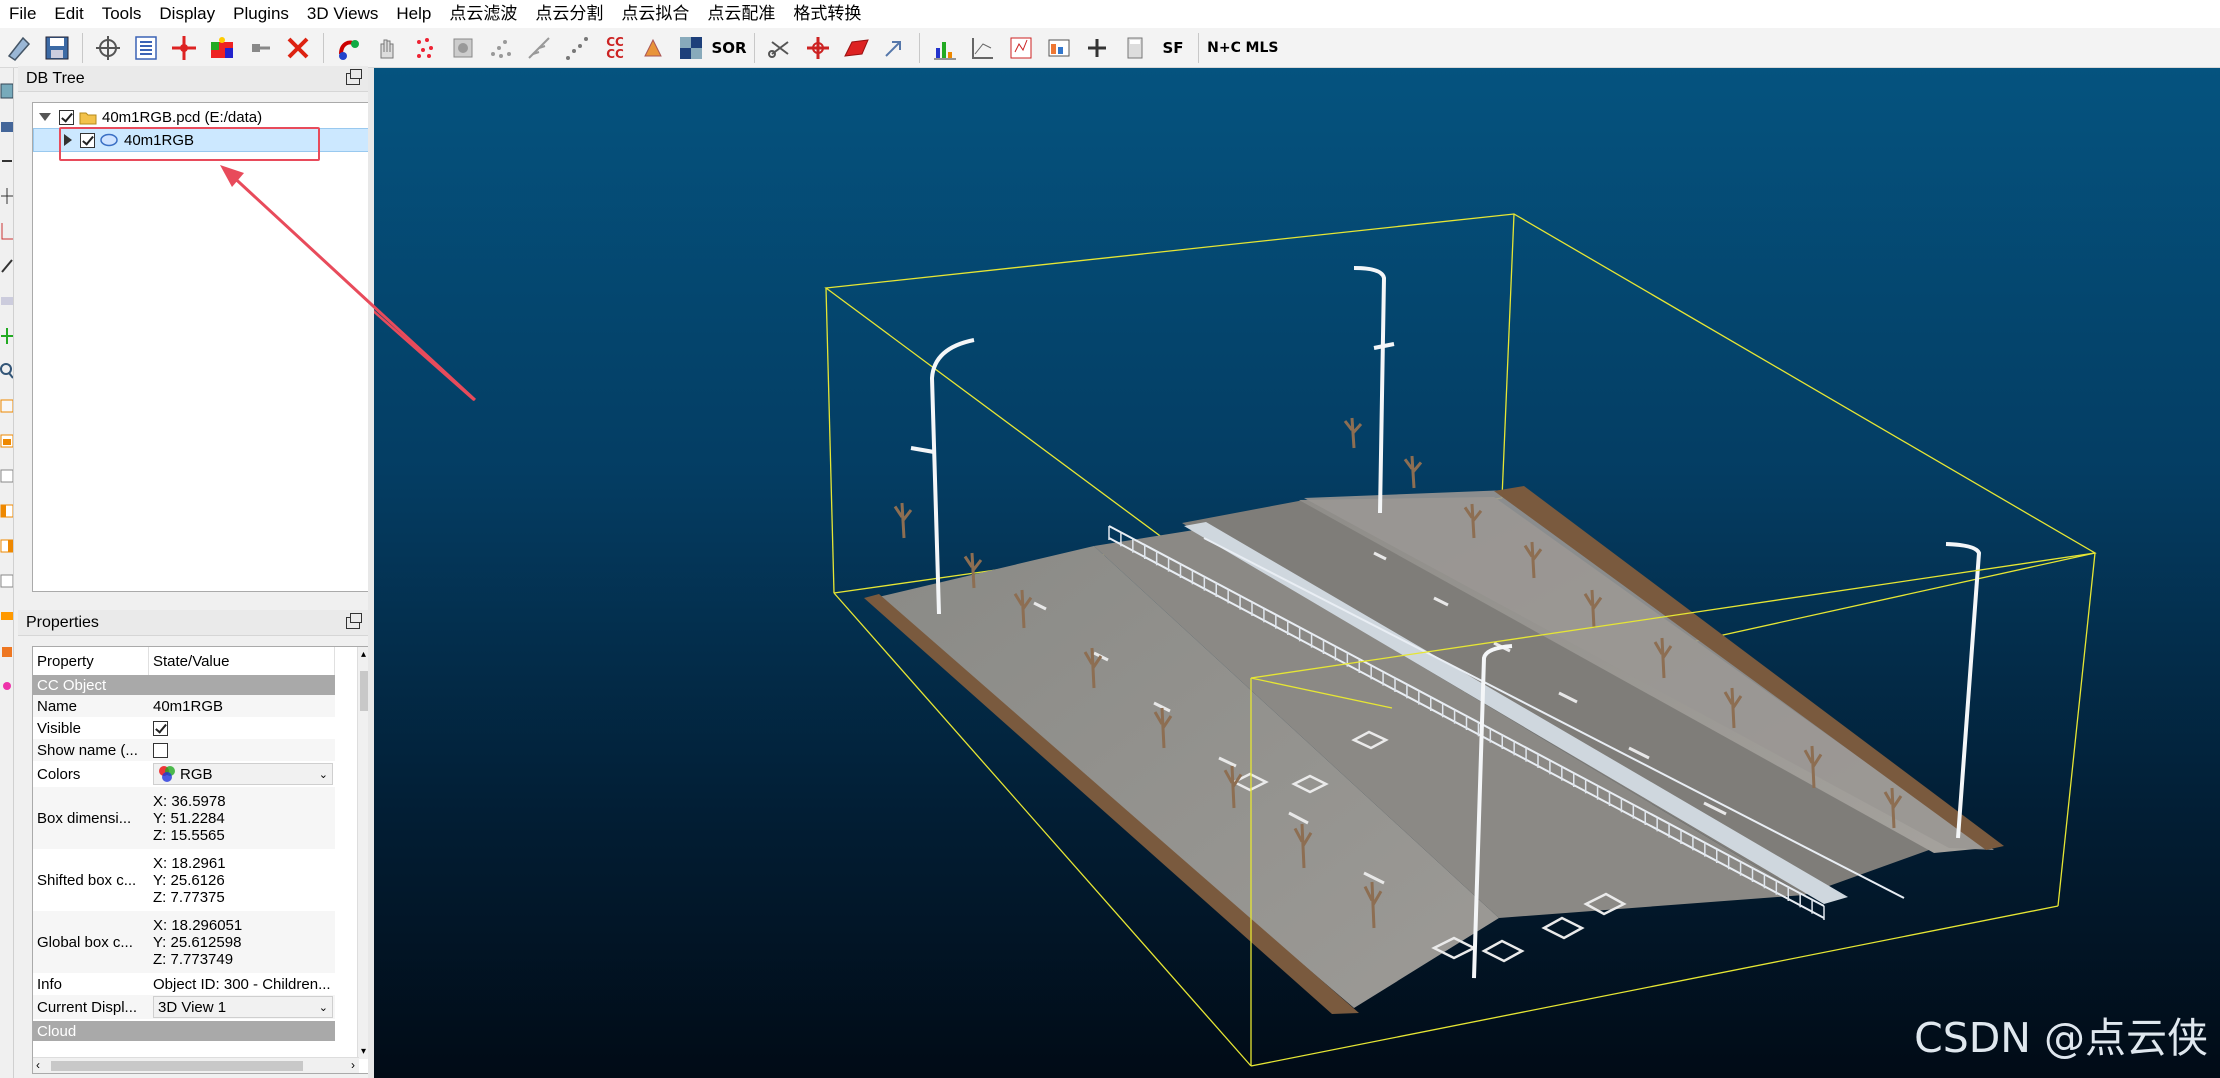 This screenshot has height=1078, width=2220. I want to click on visible-checkbox, so click(160, 728).